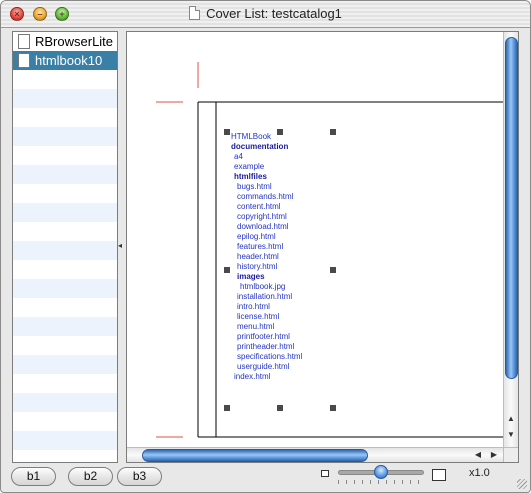 The image size is (531, 493). What do you see at coordinates (258, 256) in the screenshot?
I see `tree-item: header.html` at bounding box center [258, 256].